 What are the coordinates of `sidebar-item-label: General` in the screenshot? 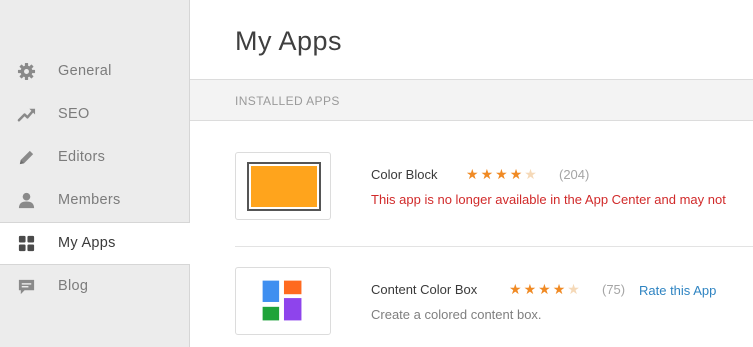 It's located at (85, 71).